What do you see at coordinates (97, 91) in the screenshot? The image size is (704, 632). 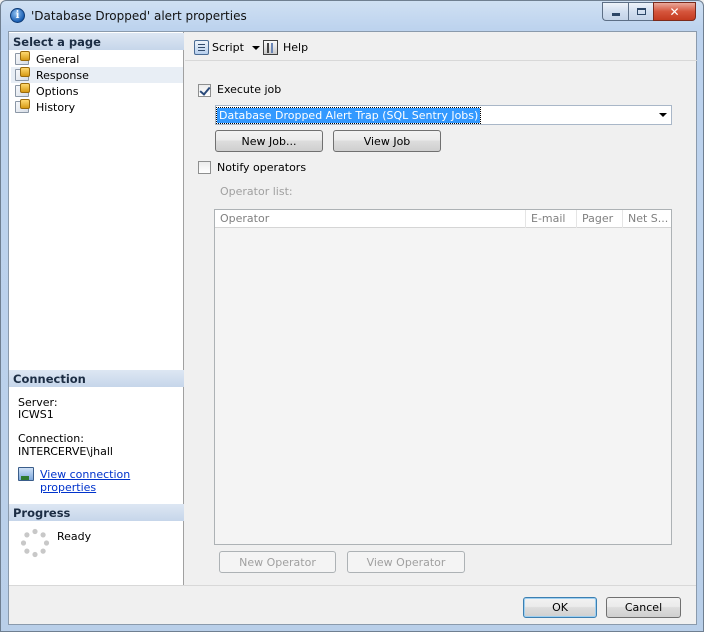 I see `page-item-options: Options` at bounding box center [97, 91].